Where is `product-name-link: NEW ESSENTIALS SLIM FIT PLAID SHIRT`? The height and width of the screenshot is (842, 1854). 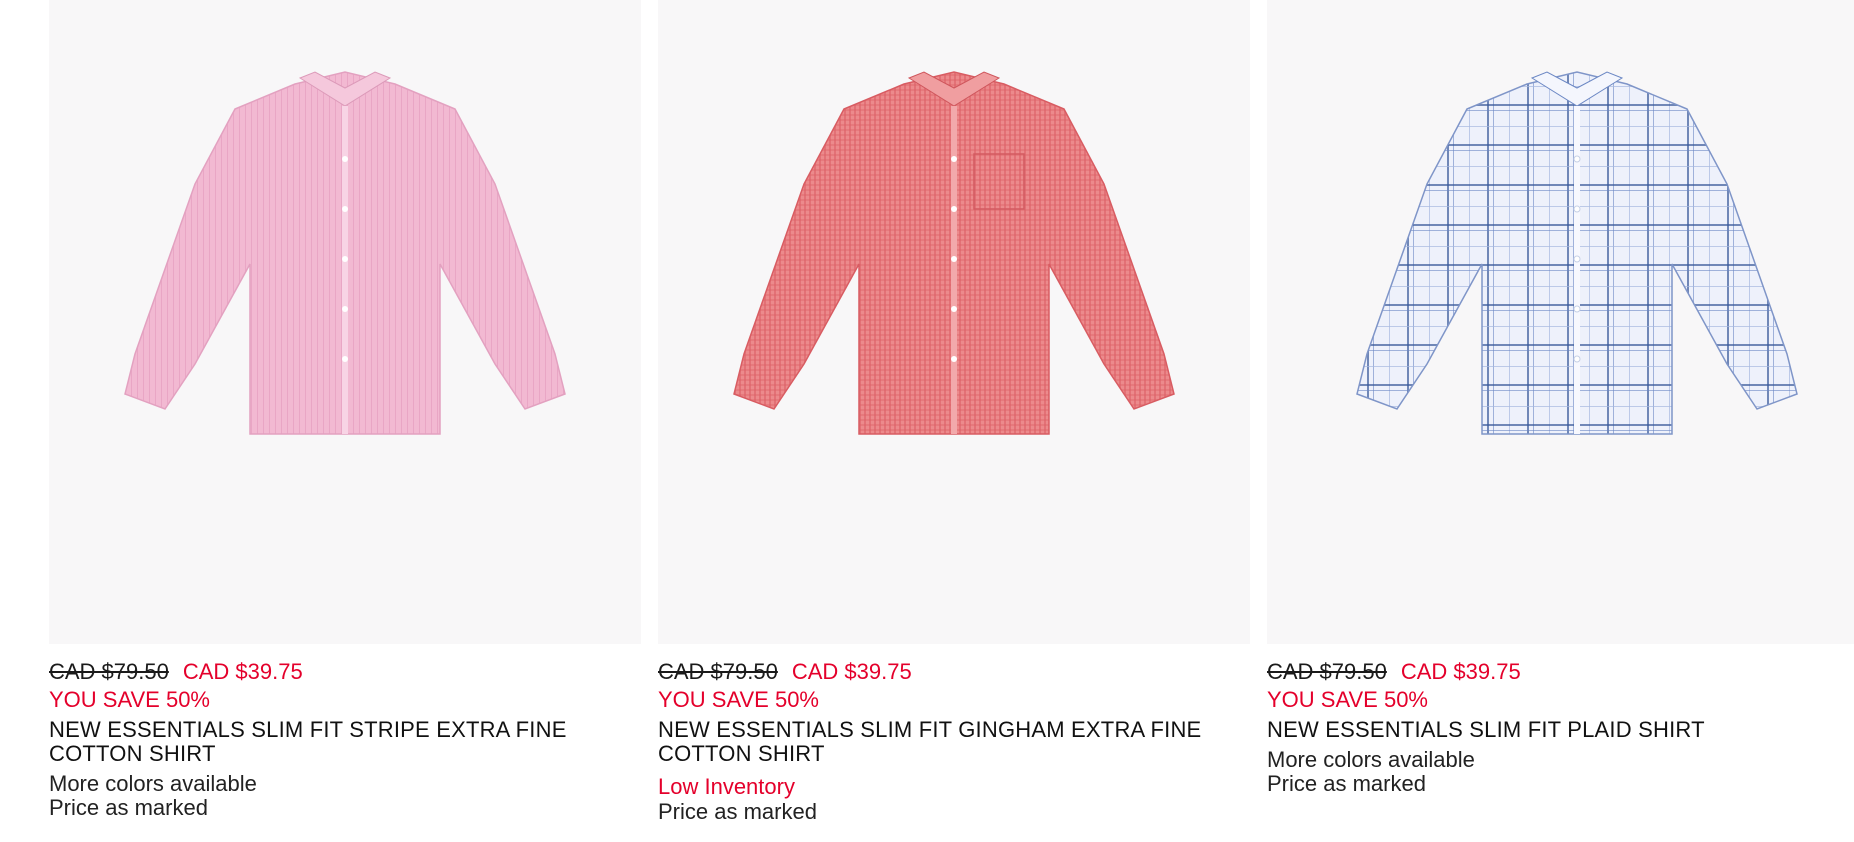
product-name-link: NEW ESSENTIALS SLIM FIT PLAID SHIRT is located at coordinates (1552, 730).